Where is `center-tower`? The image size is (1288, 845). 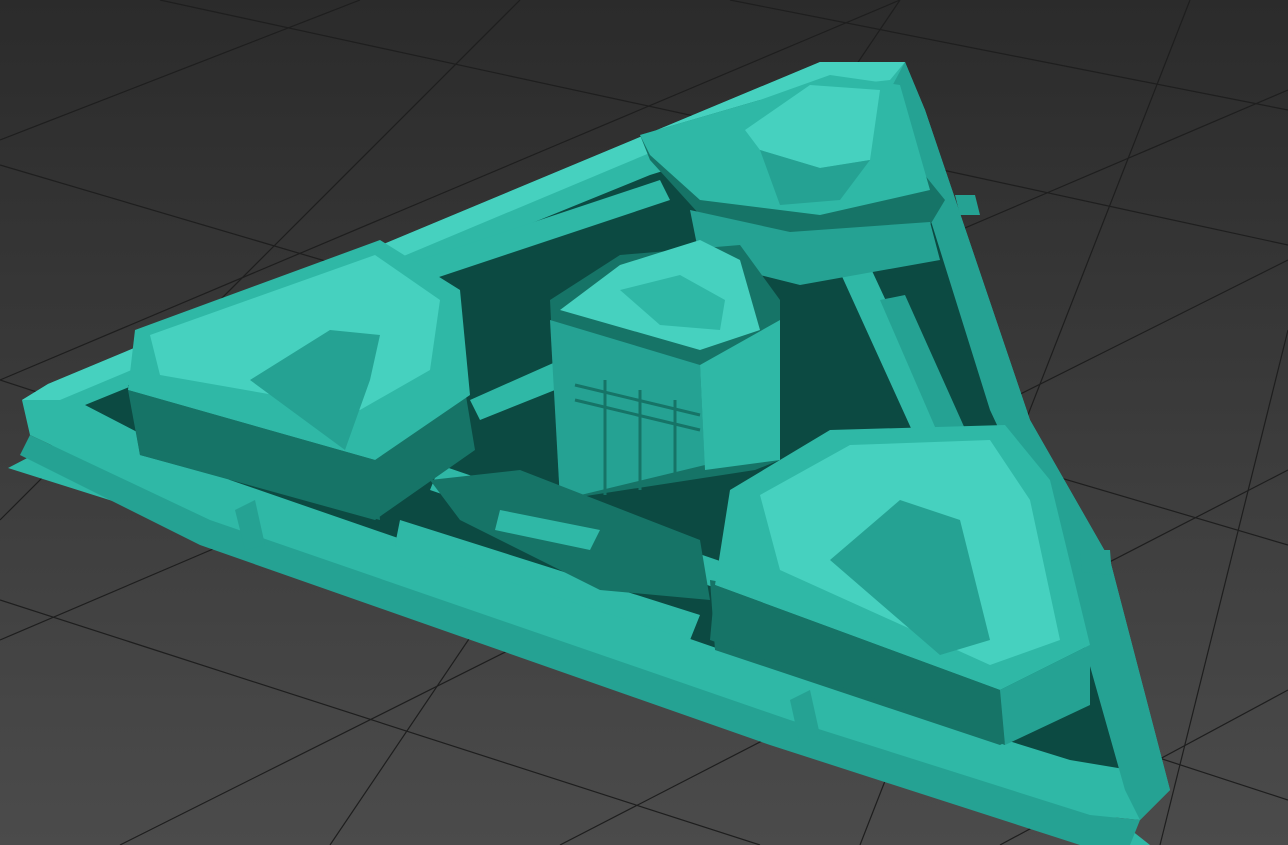 center-tower is located at coordinates (665, 370).